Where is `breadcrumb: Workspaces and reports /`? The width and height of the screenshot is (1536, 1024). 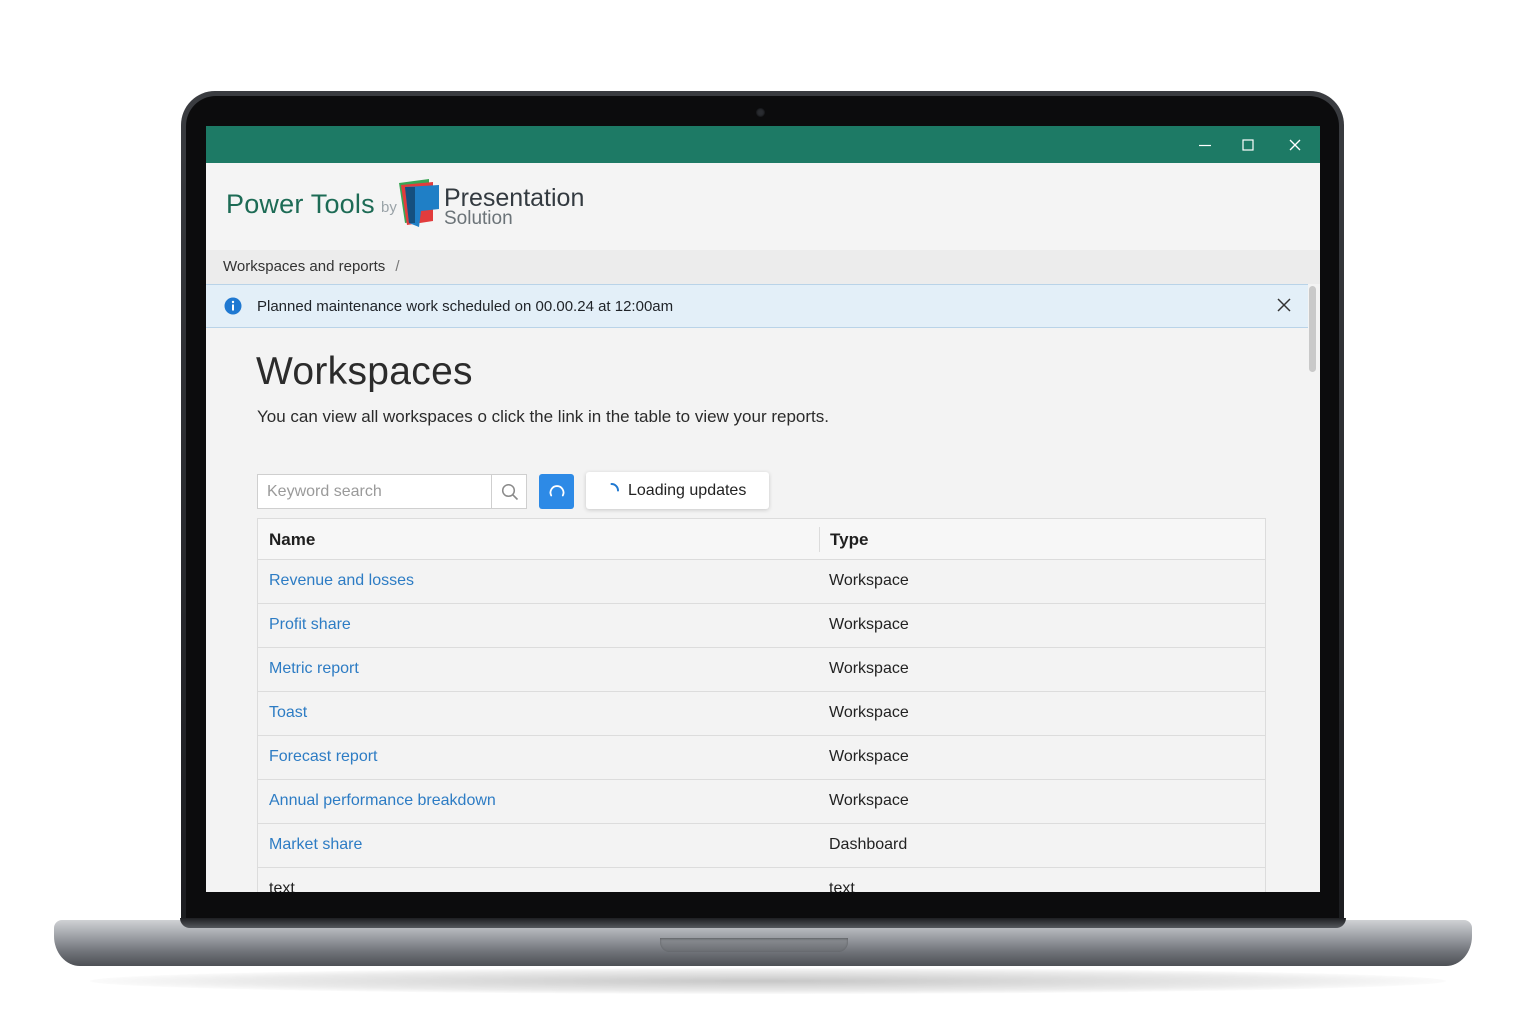 breadcrumb: Workspaces and reports / is located at coordinates (763, 267).